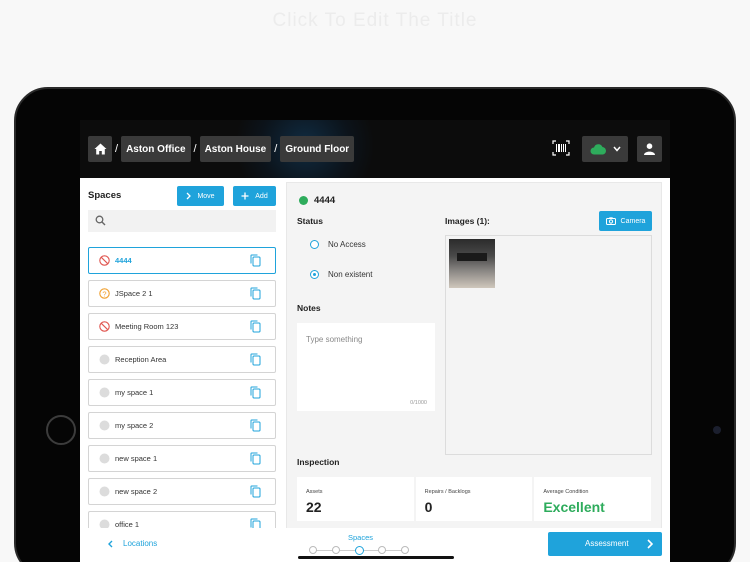 This screenshot has height=562, width=750. Describe the element at coordinates (347, 244) in the screenshot. I see `status-option-label: No Access` at that location.